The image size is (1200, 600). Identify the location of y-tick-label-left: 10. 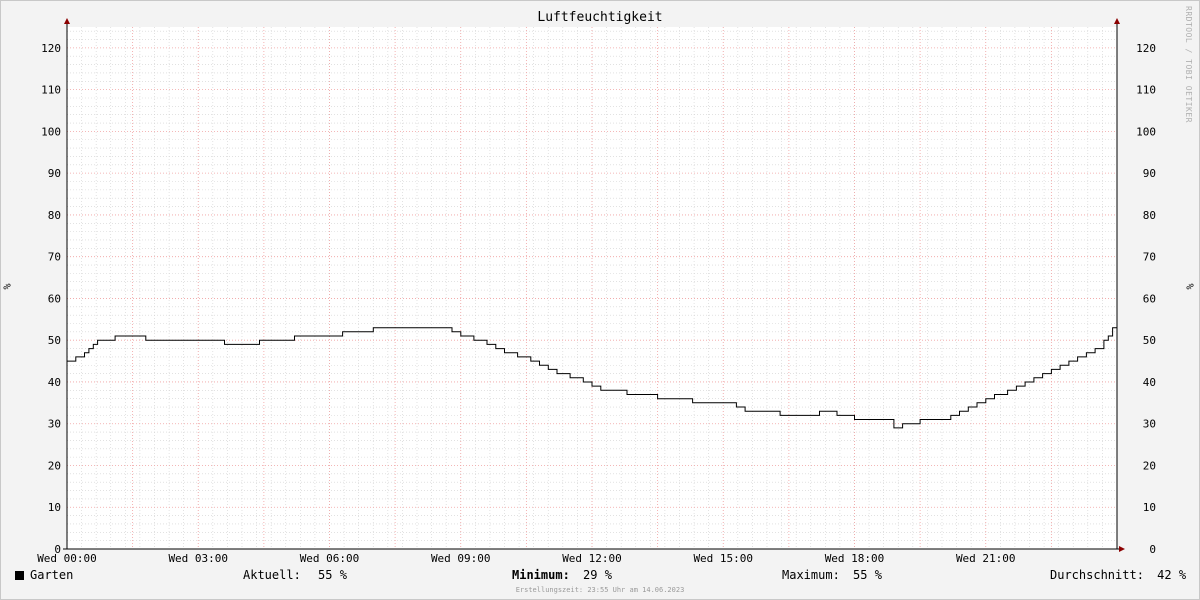
(54, 507).